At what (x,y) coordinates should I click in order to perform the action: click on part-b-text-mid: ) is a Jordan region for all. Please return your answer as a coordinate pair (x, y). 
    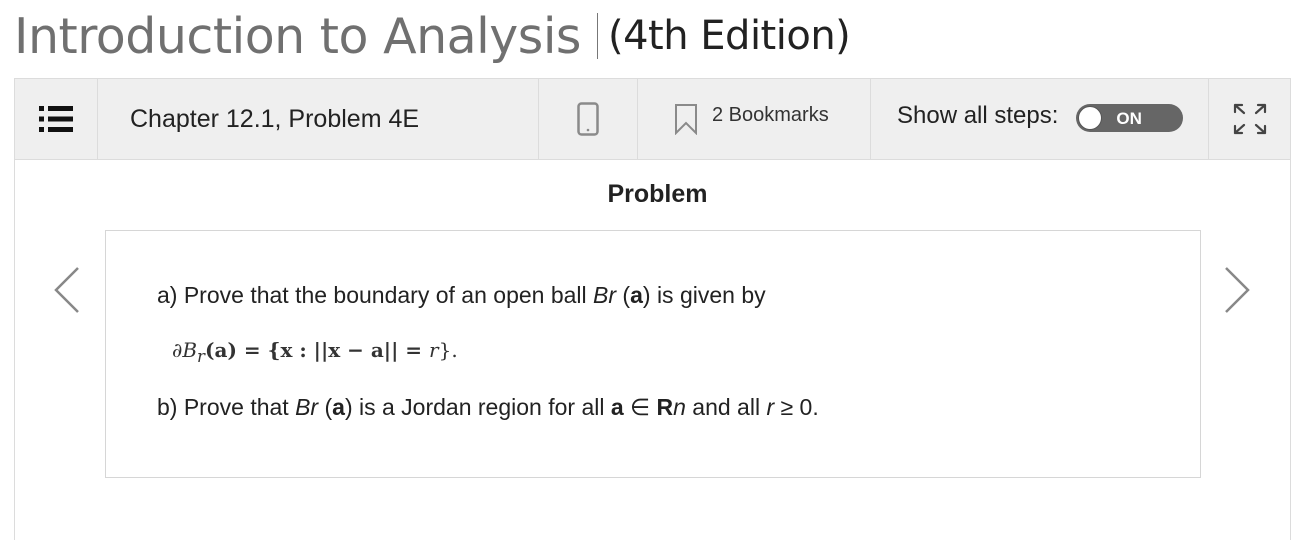
    Looking at the image, I should click on (477, 407).